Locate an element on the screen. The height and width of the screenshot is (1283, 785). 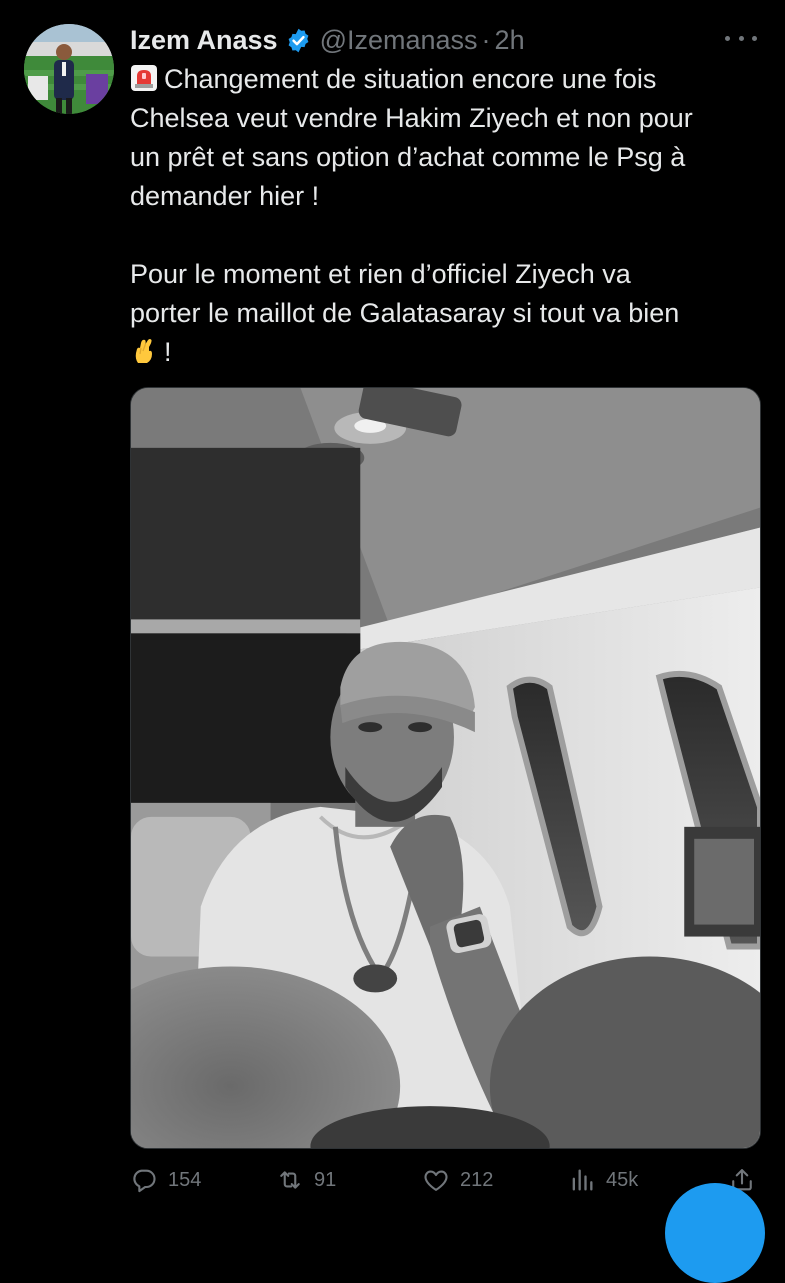
rotating-light-emoji is located at coordinates (144, 78).